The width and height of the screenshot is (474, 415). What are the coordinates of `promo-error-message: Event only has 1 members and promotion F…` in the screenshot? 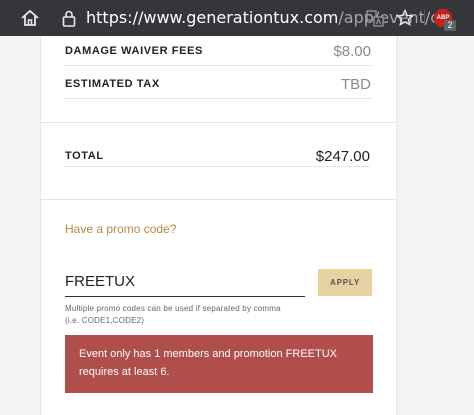 It's located at (219, 364).